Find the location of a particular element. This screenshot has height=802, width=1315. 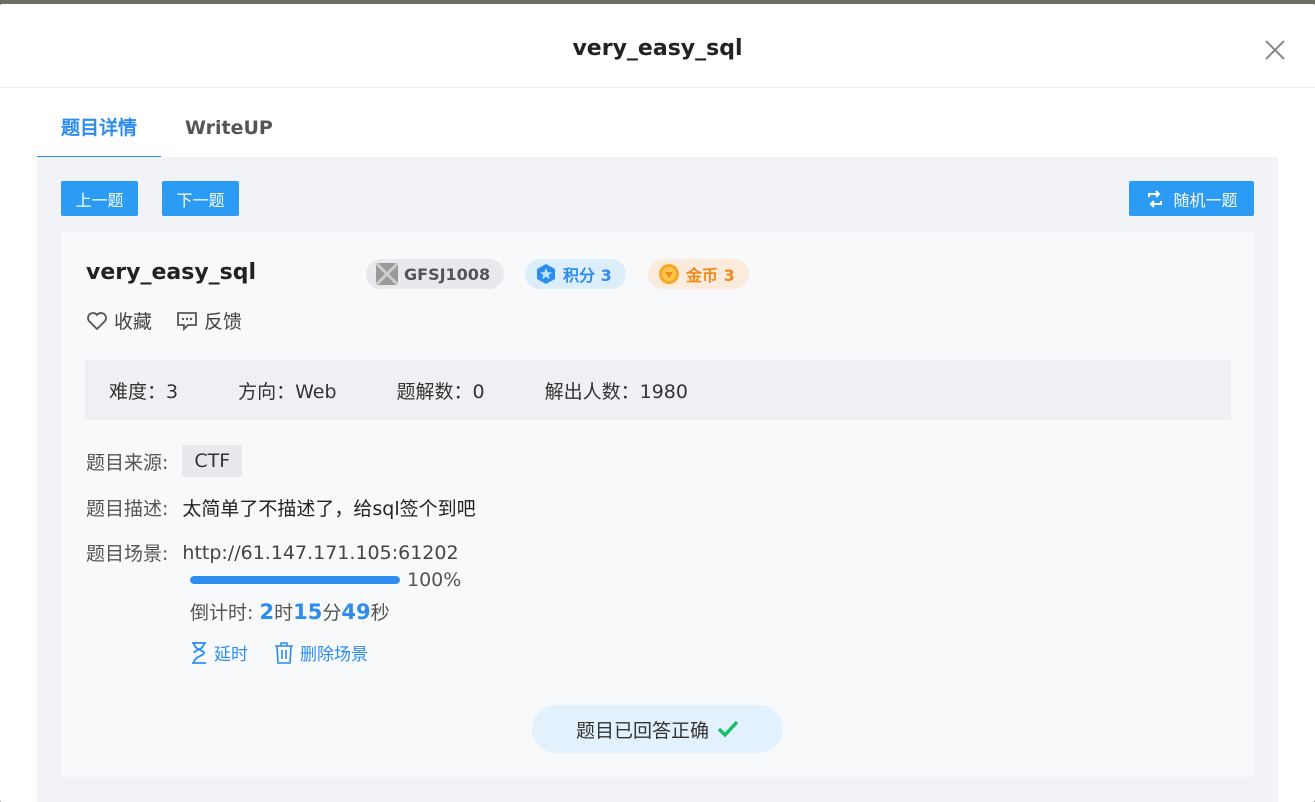

favorite-button: 收藏 is located at coordinates (119, 320).